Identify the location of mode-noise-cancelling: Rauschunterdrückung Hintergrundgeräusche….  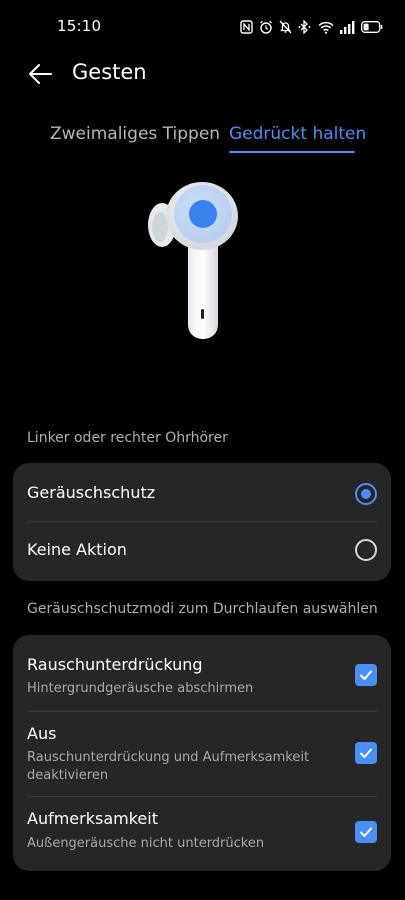
(202, 673).